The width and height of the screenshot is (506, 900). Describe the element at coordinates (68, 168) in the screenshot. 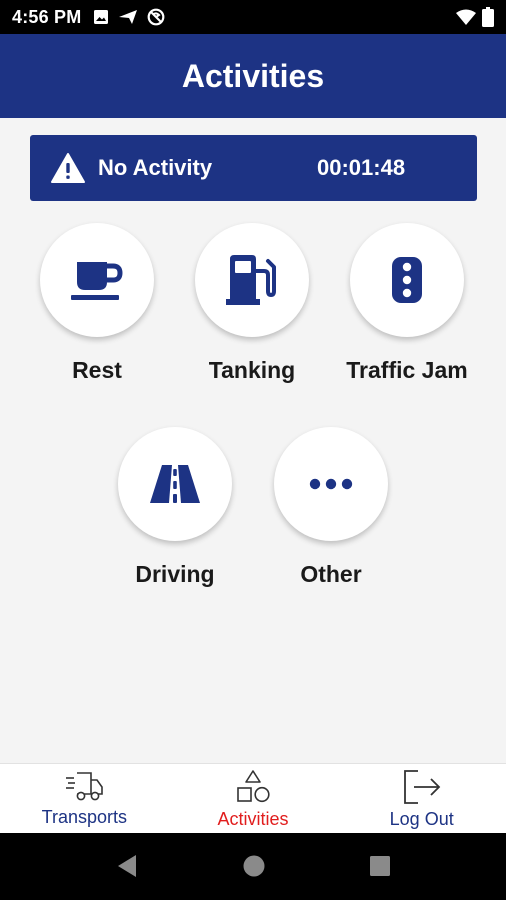

I see `warning-icon` at that location.